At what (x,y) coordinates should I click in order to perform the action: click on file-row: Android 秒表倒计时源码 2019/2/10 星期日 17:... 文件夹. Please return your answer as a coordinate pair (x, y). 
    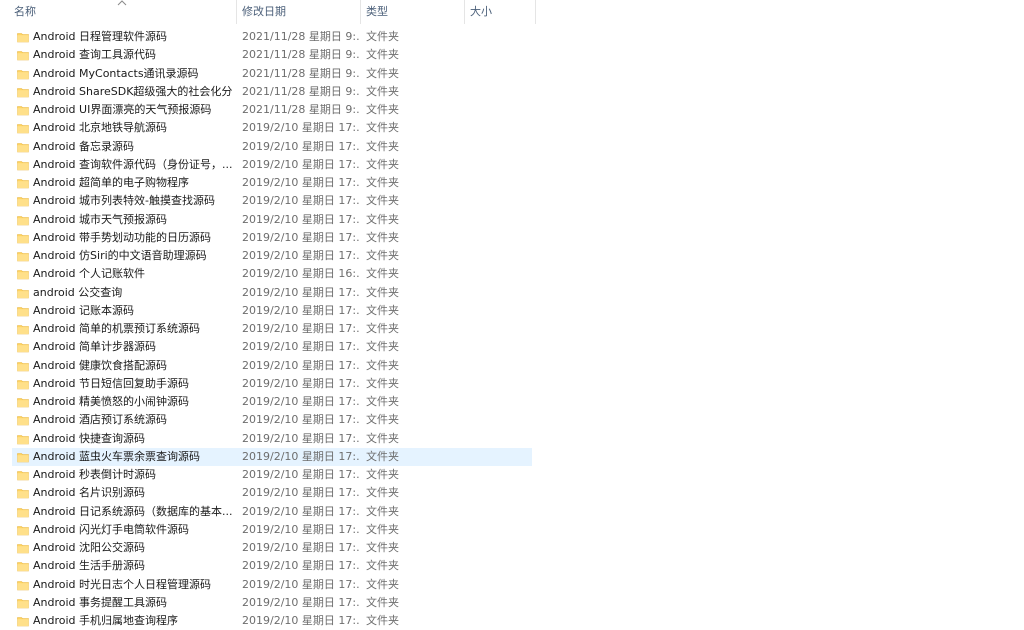
    Looking at the image, I should click on (272, 475).